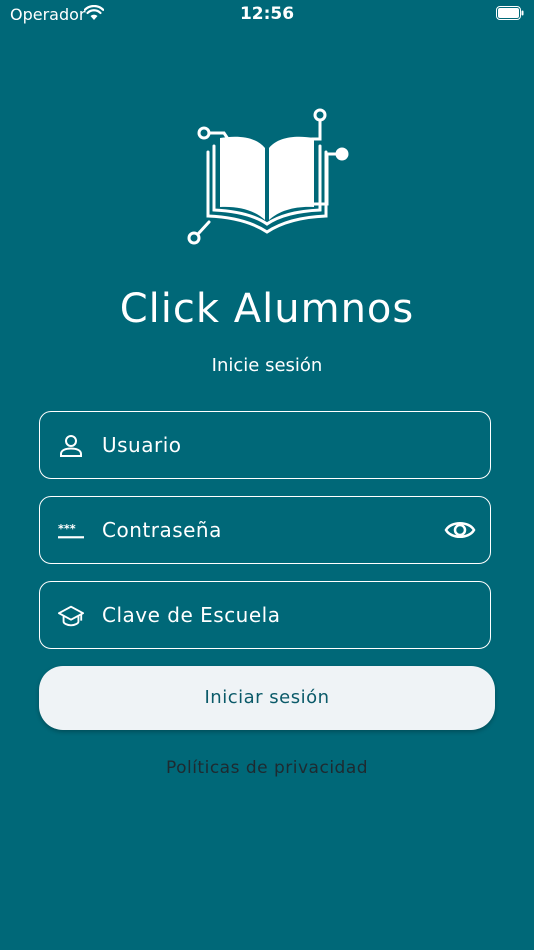  Describe the element at coordinates (268, 176) in the screenshot. I see `book-logo-icon` at that location.